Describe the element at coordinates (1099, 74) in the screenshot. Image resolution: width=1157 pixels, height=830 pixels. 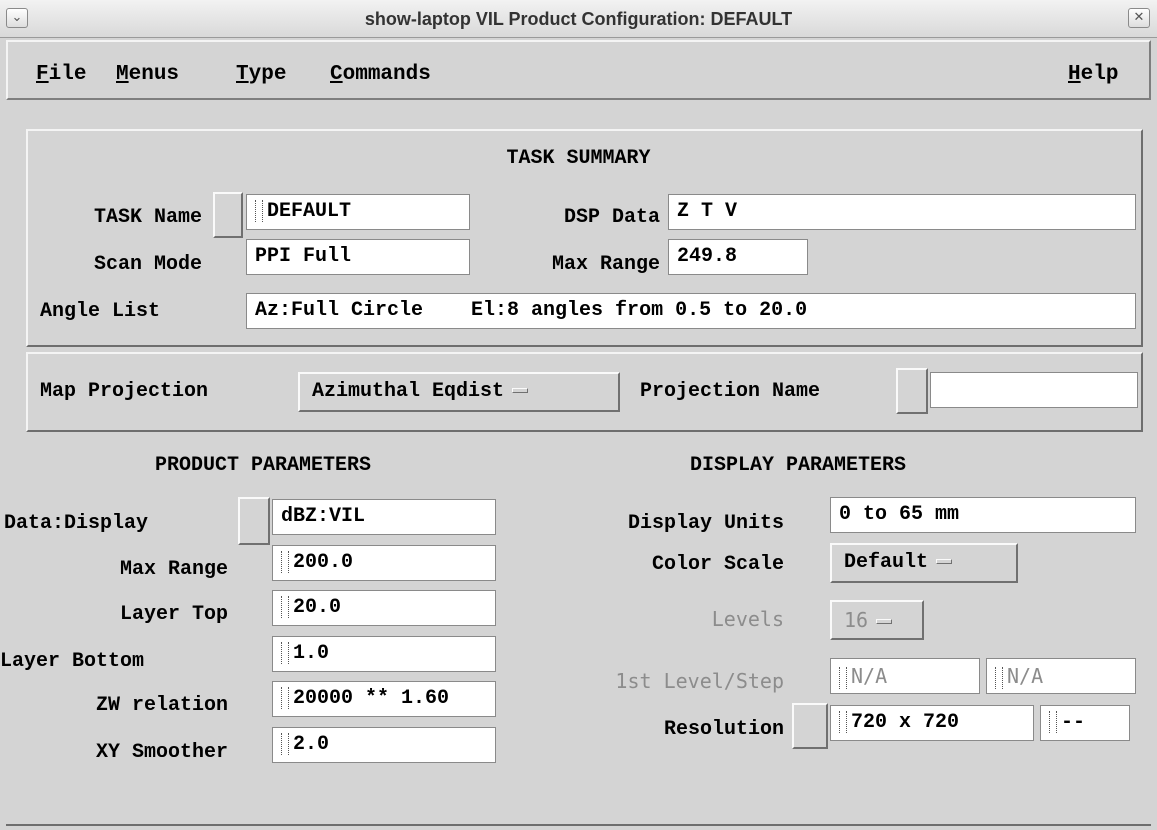
I see `menu-help-label: elp` at that location.